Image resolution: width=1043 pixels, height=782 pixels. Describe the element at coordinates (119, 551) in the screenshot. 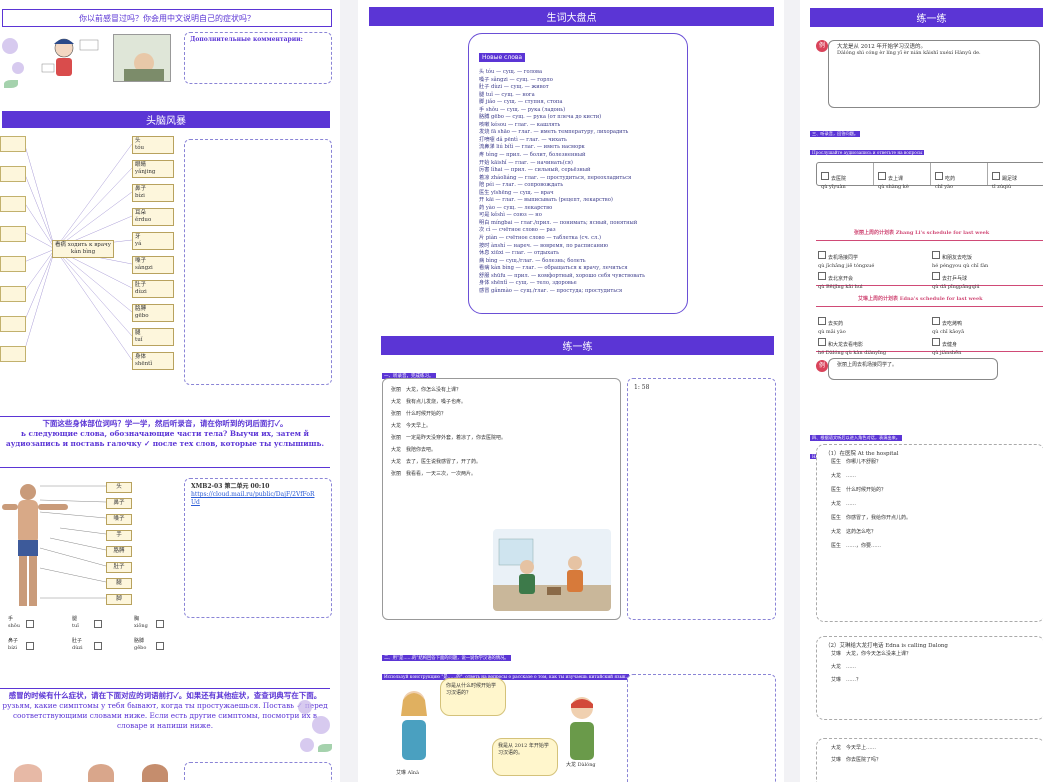

I see `figure-label-5: 胳膊` at that location.